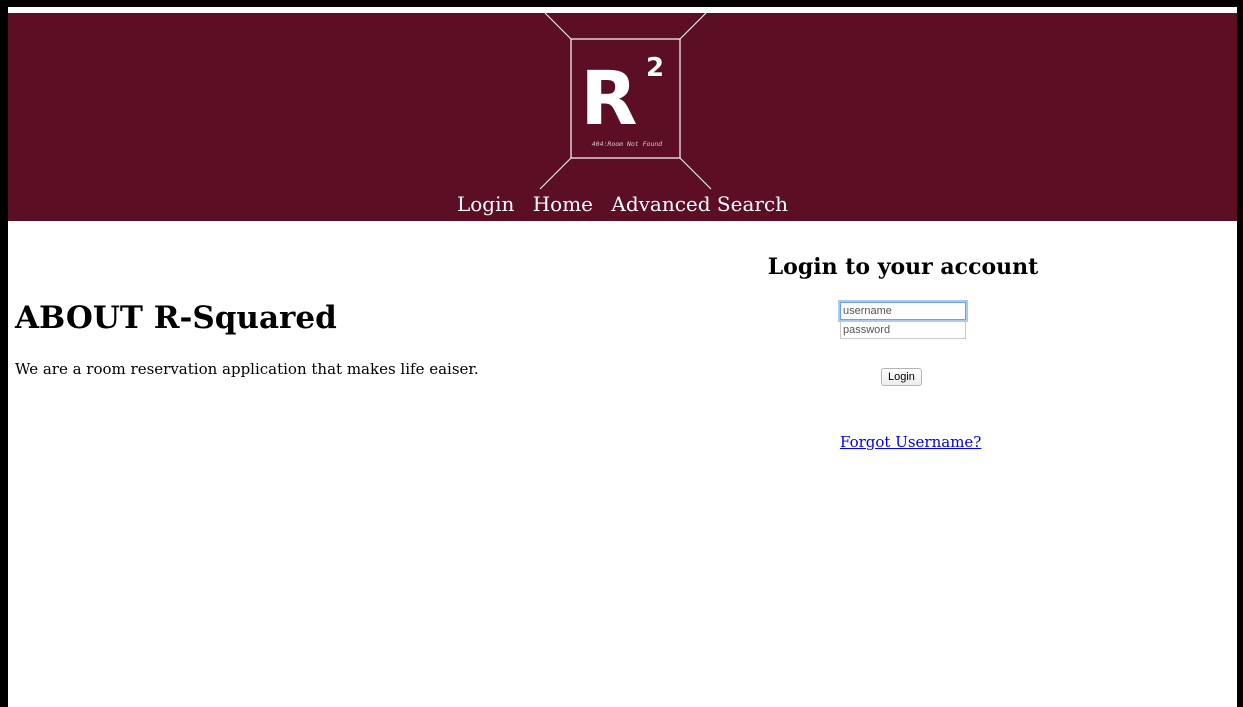 Image resolution: width=1243 pixels, height=707 pixels. Describe the element at coordinates (609, 99) in the screenshot. I see `logo-letter: R` at that location.